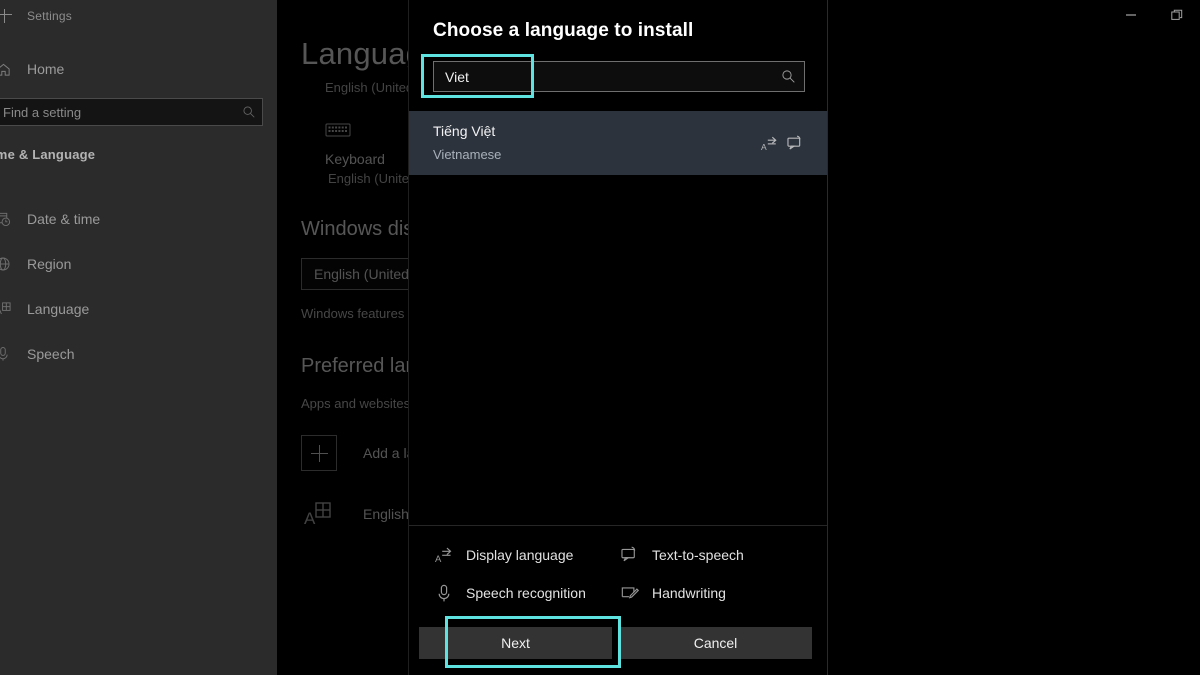 This screenshot has width=1200, height=675. Describe the element at coordinates (515, 643) in the screenshot. I see `next-button: Next` at that location.